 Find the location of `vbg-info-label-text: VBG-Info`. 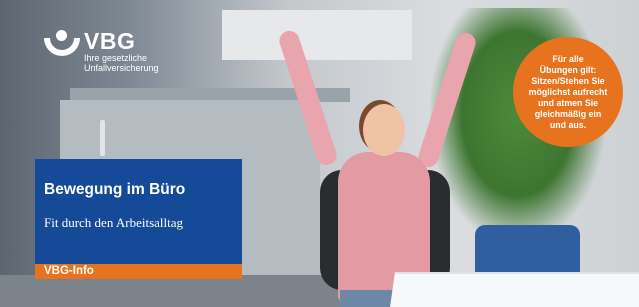

vbg-info-label-text: VBG-Info is located at coordinates (69, 271).